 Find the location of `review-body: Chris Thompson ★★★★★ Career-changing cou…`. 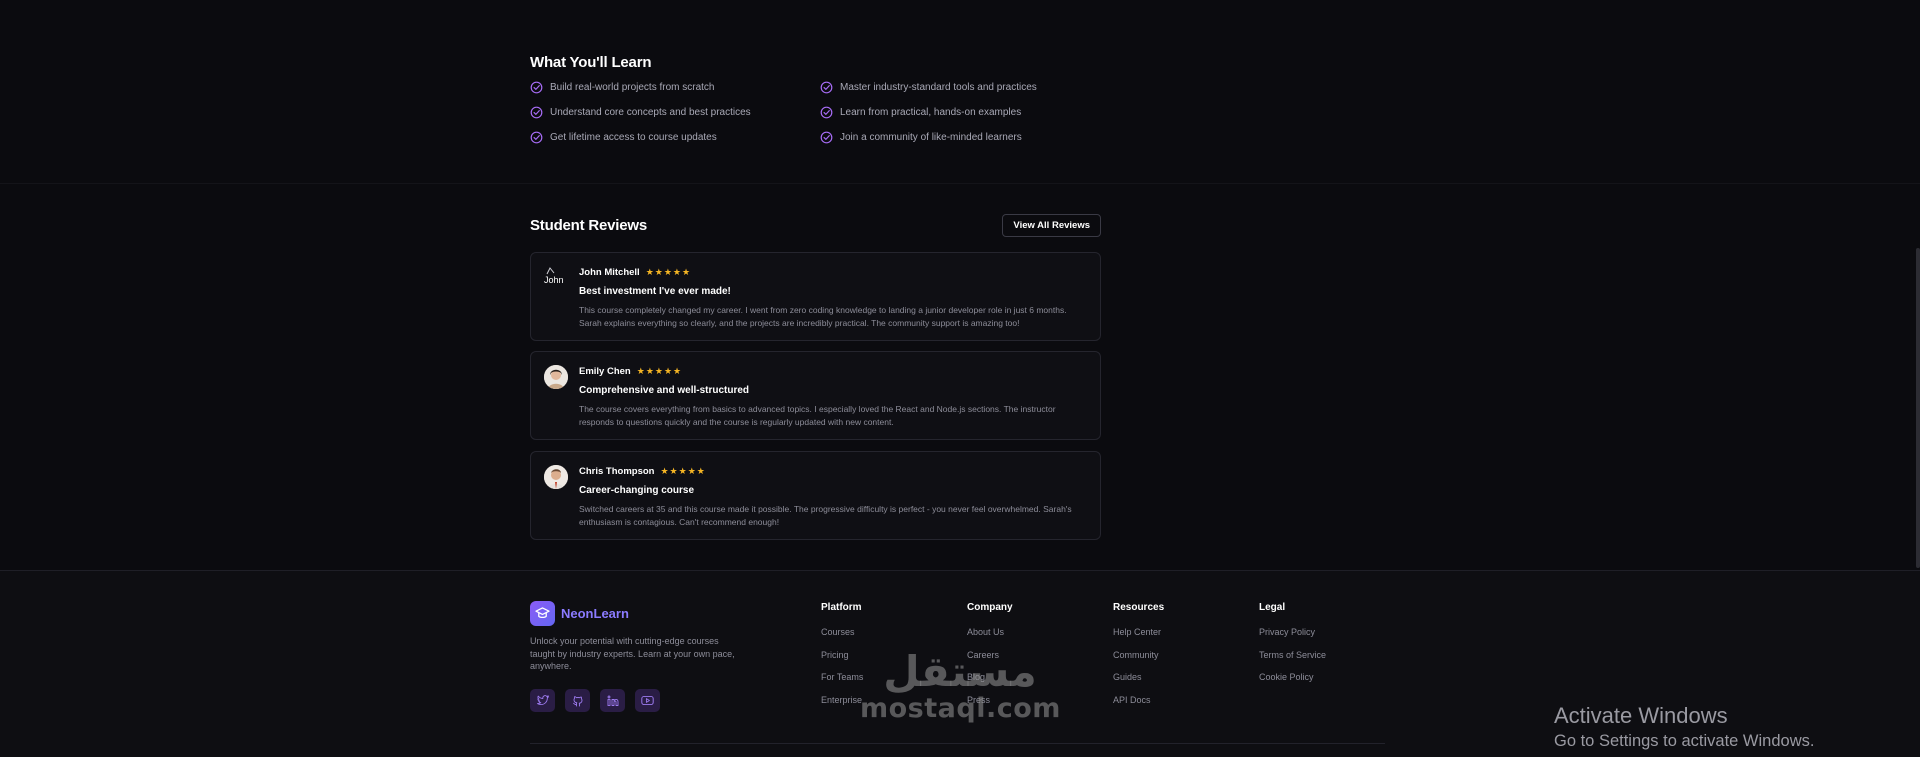

review-body: Chris Thompson ★★★★★ Career-changing cou… is located at coordinates (832, 497).